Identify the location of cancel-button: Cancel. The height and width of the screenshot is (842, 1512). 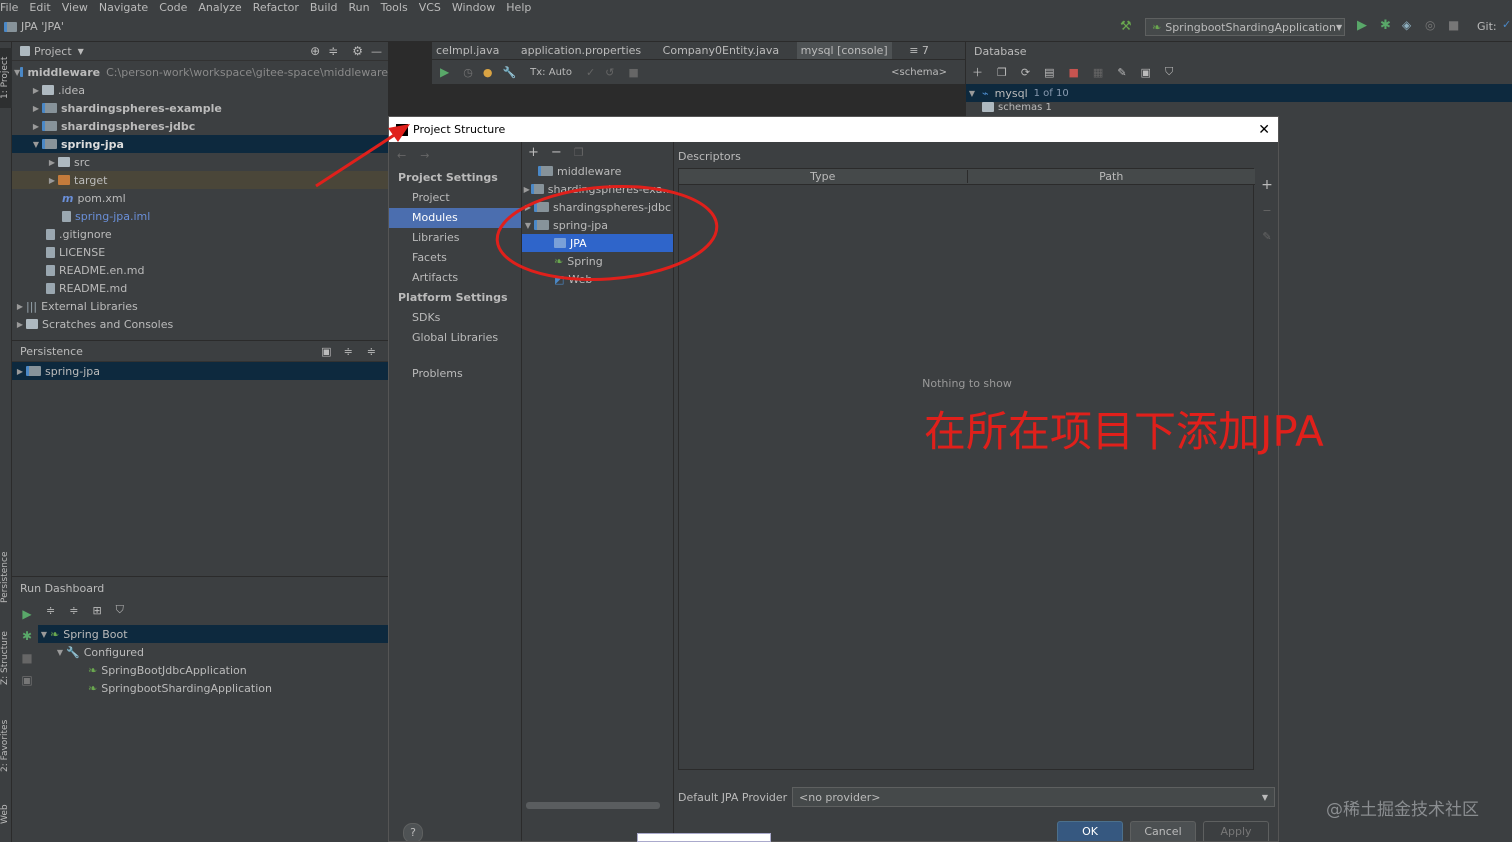
(1163, 831).